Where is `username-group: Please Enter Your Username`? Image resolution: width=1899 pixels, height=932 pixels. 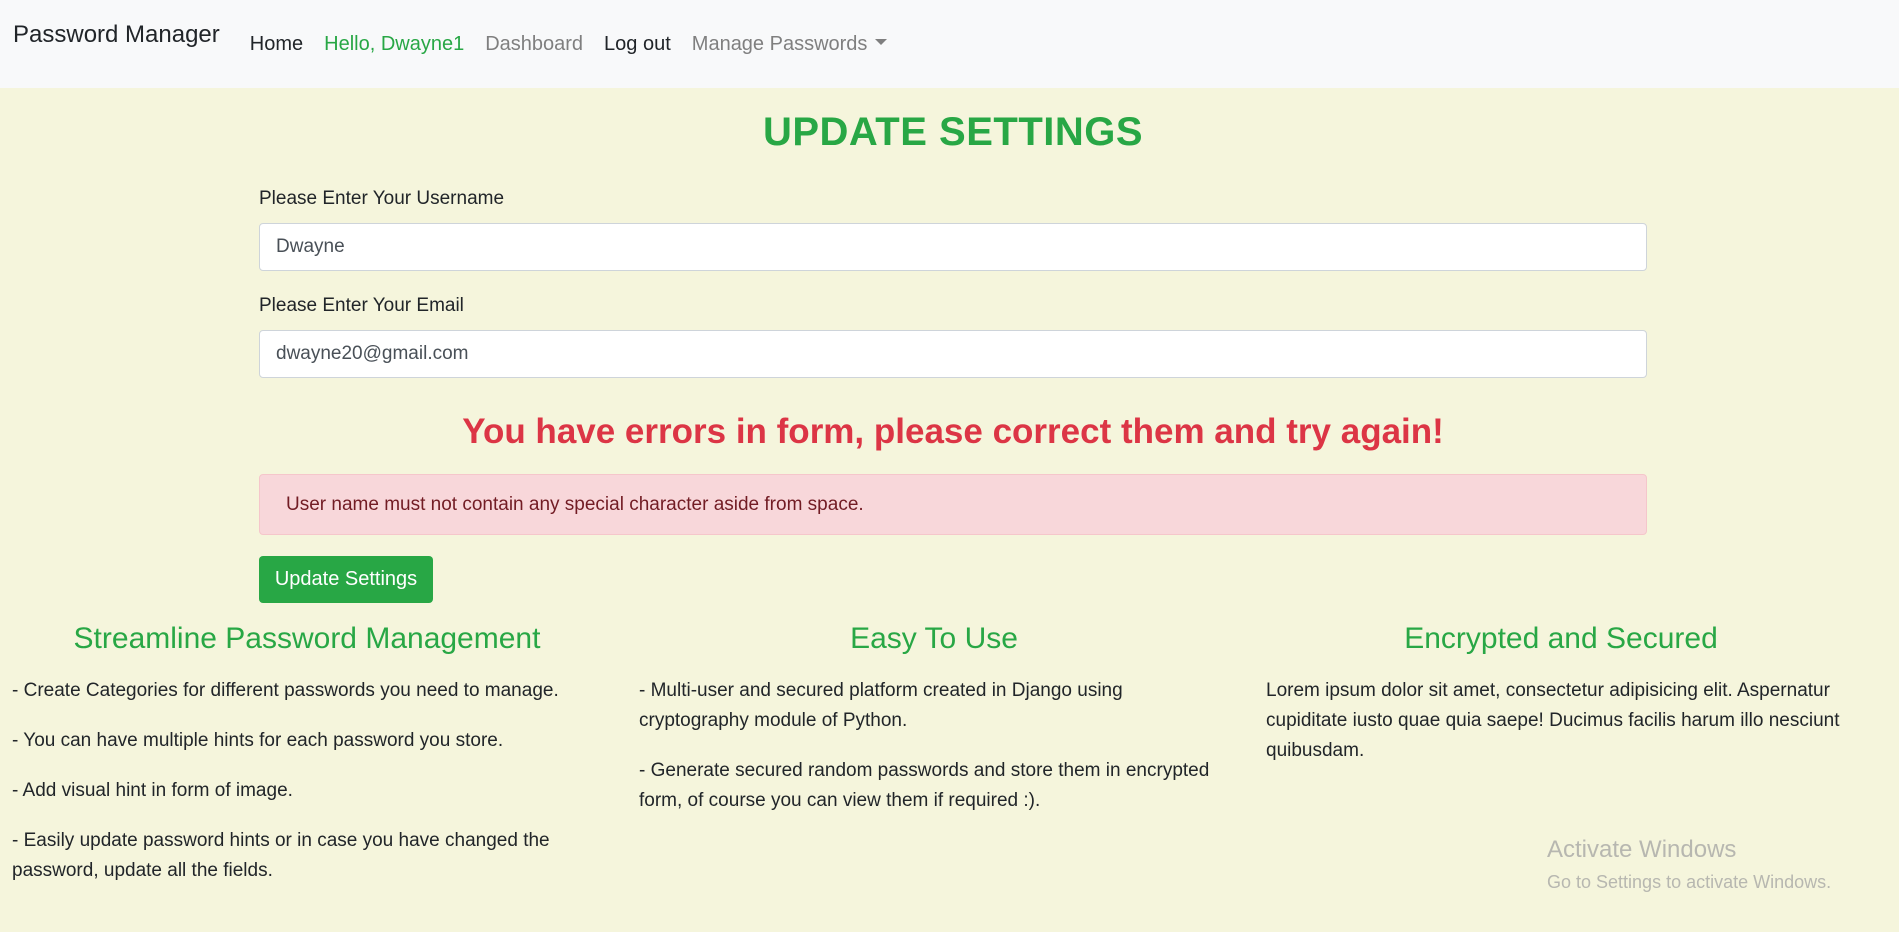 username-group: Please Enter Your Username is located at coordinates (953, 229).